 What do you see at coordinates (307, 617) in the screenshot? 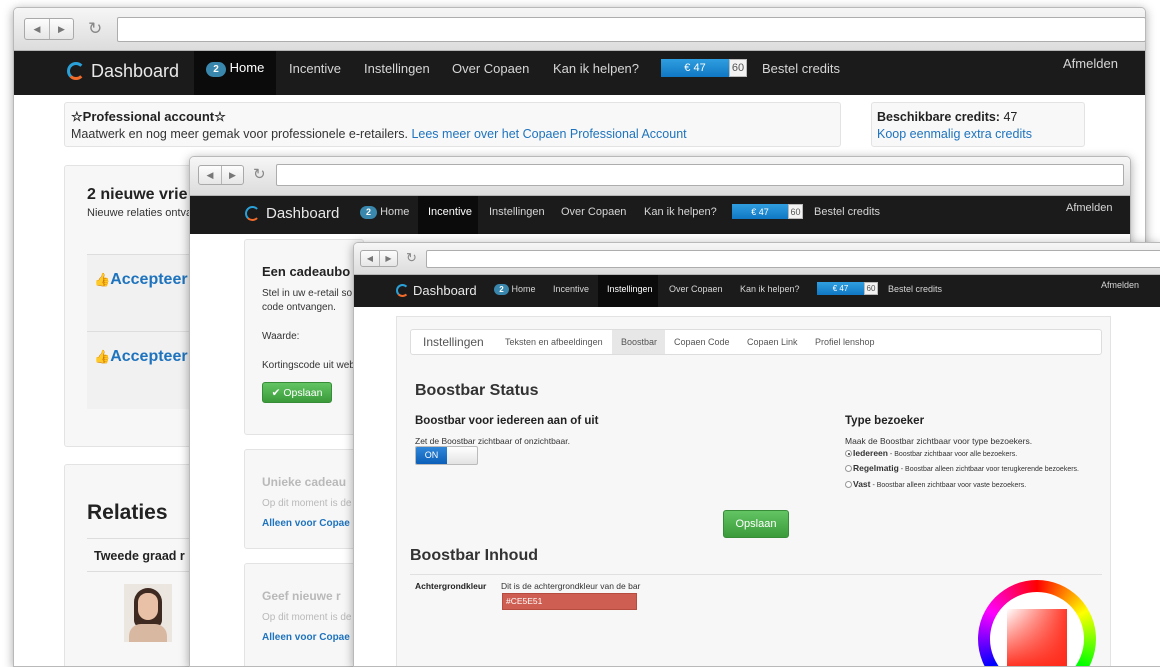
I see `give-new-text: Op dit moment is de` at bounding box center [307, 617].